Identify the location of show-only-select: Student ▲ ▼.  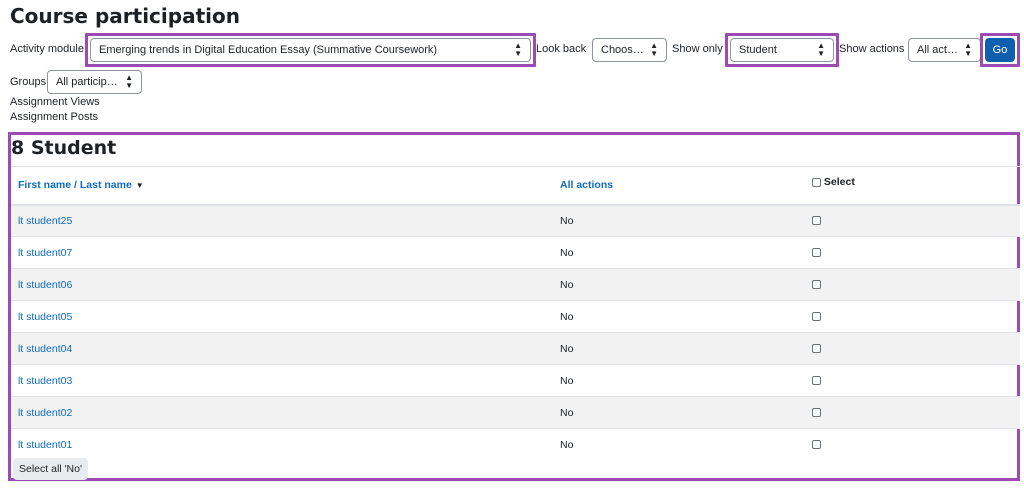
(782, 50).